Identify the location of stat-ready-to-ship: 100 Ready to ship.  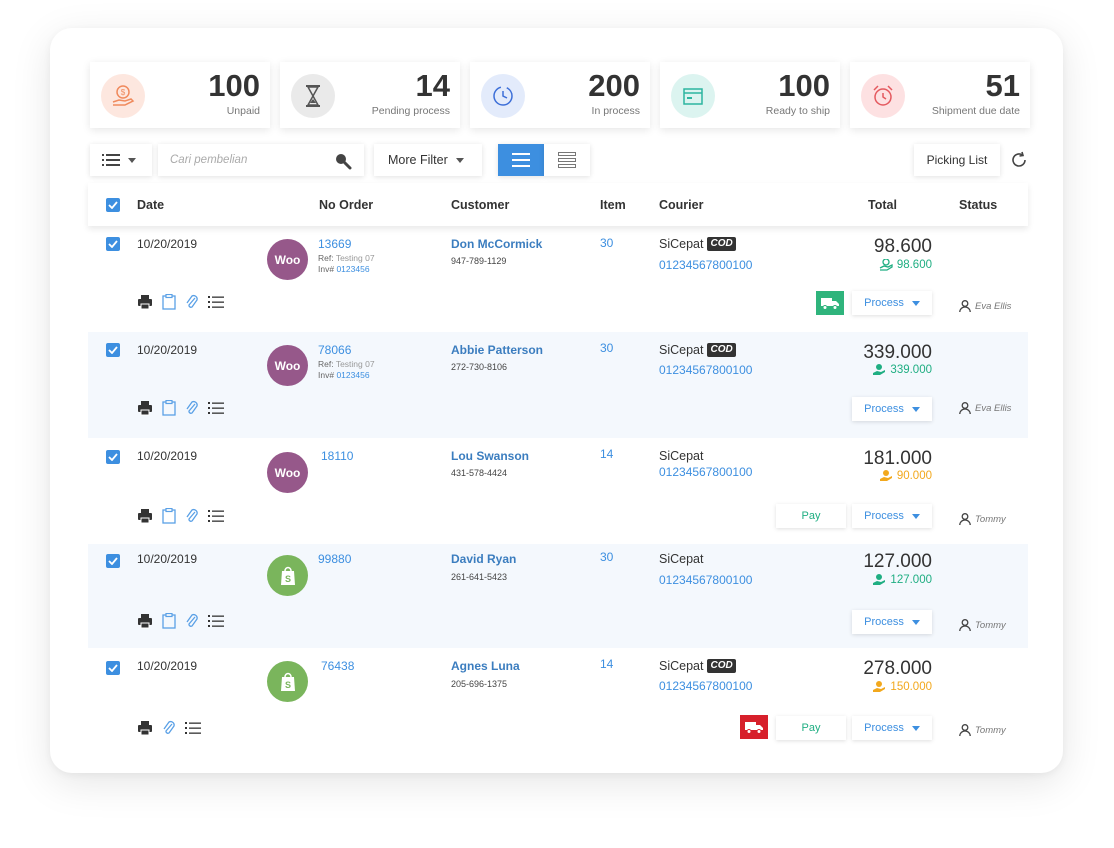
(750, 95).